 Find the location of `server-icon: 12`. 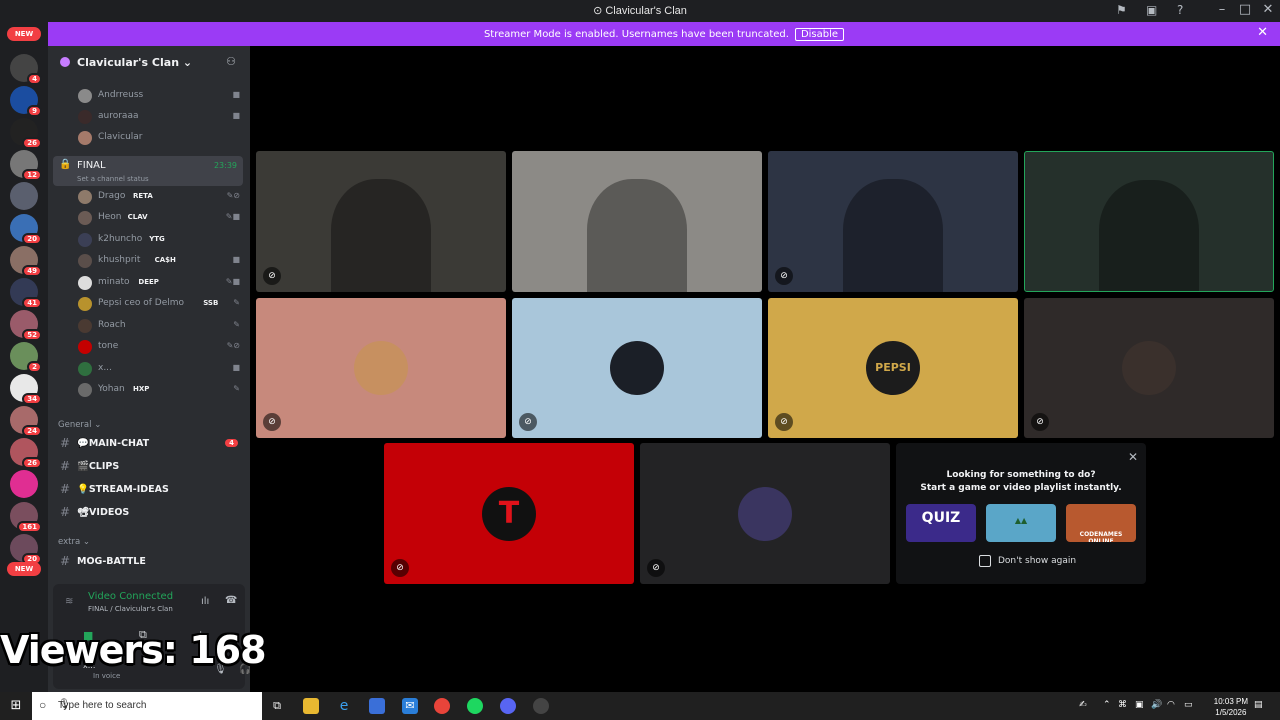

server-icon: 12 is located at coordinates (26, 165).